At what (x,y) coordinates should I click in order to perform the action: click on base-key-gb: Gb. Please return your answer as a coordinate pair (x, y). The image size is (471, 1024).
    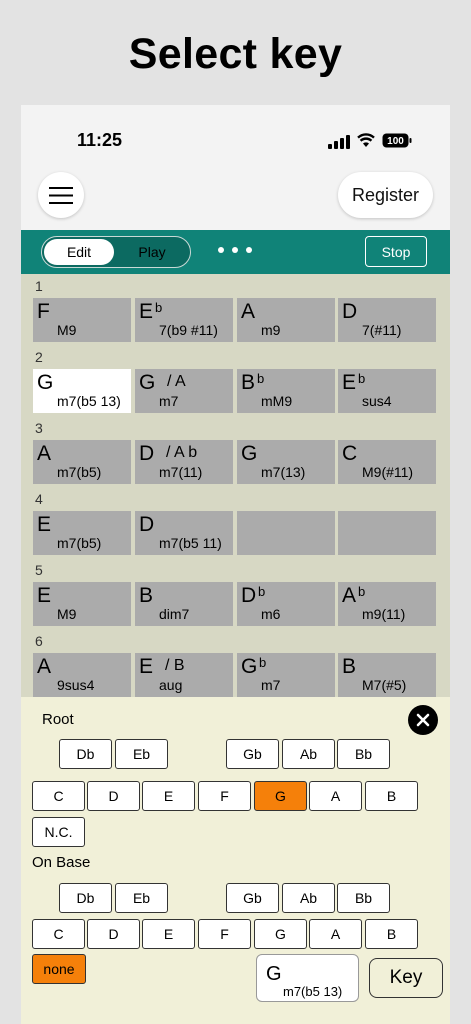
    Looking at the image, I should click on (252, 898).